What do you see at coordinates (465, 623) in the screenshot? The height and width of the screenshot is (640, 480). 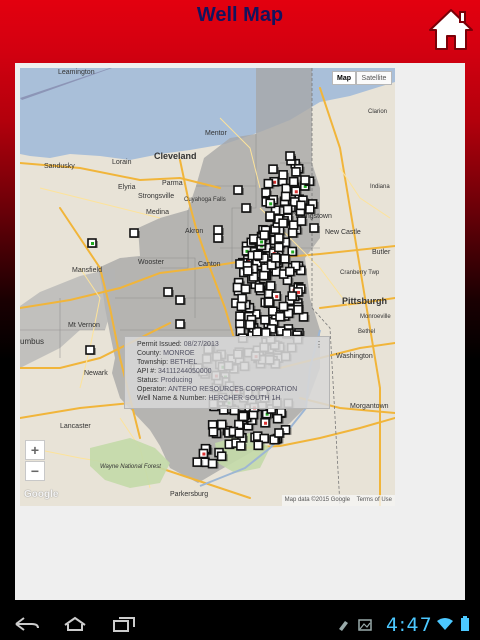 I see `battery-icon` at bounding box center [465, 623].